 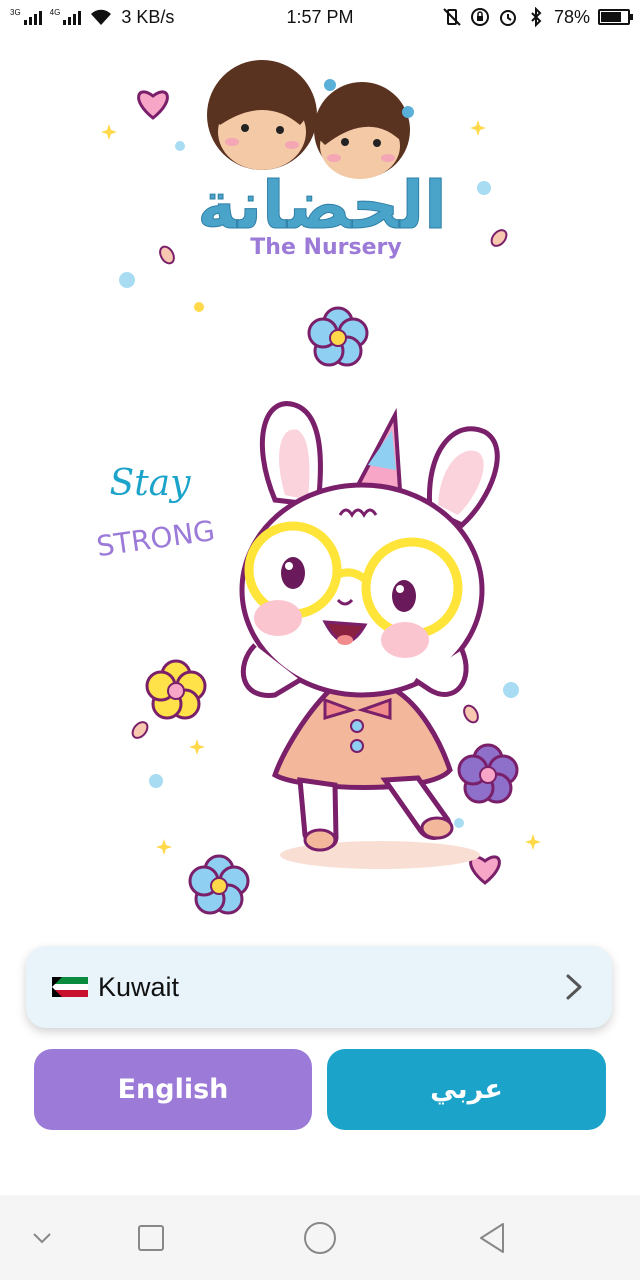 I want to click on battery-icon, so click(x=615, y=17).